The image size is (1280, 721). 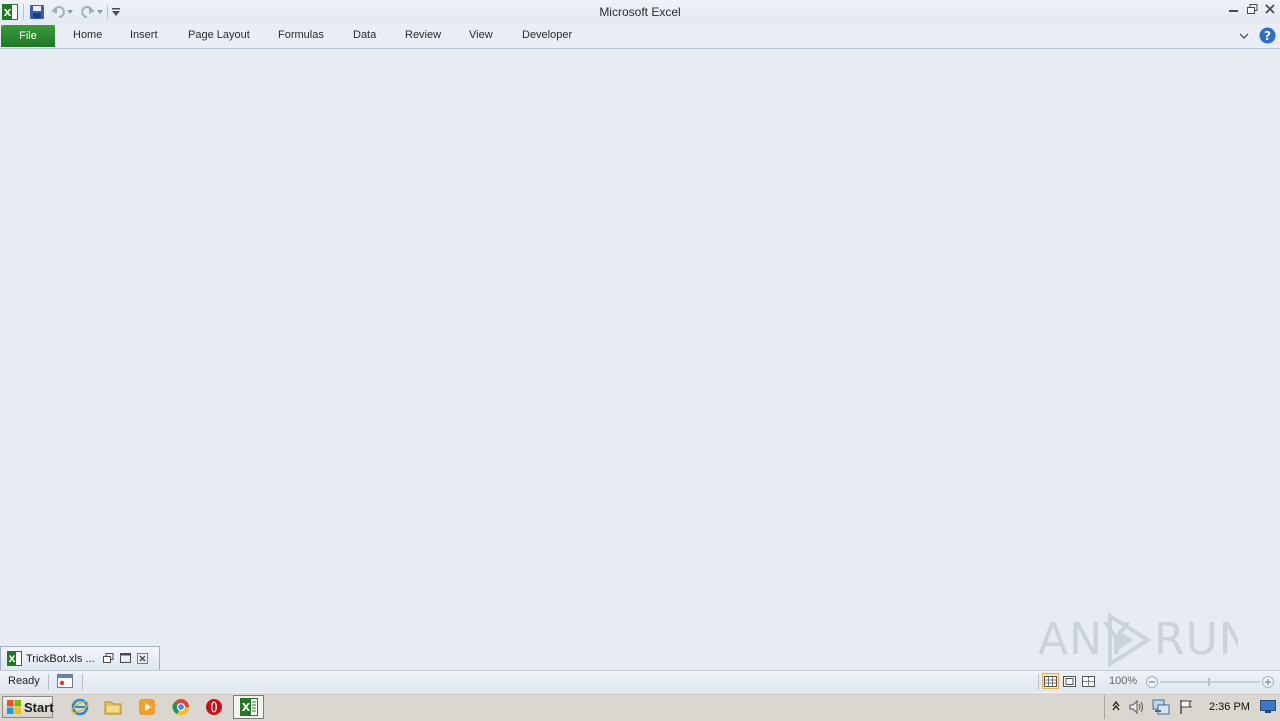 What do you see at coordinates (219, 35) in the screenshot?
I see `tab-page-layout: Page Layout` at bounding box center [219, 35].